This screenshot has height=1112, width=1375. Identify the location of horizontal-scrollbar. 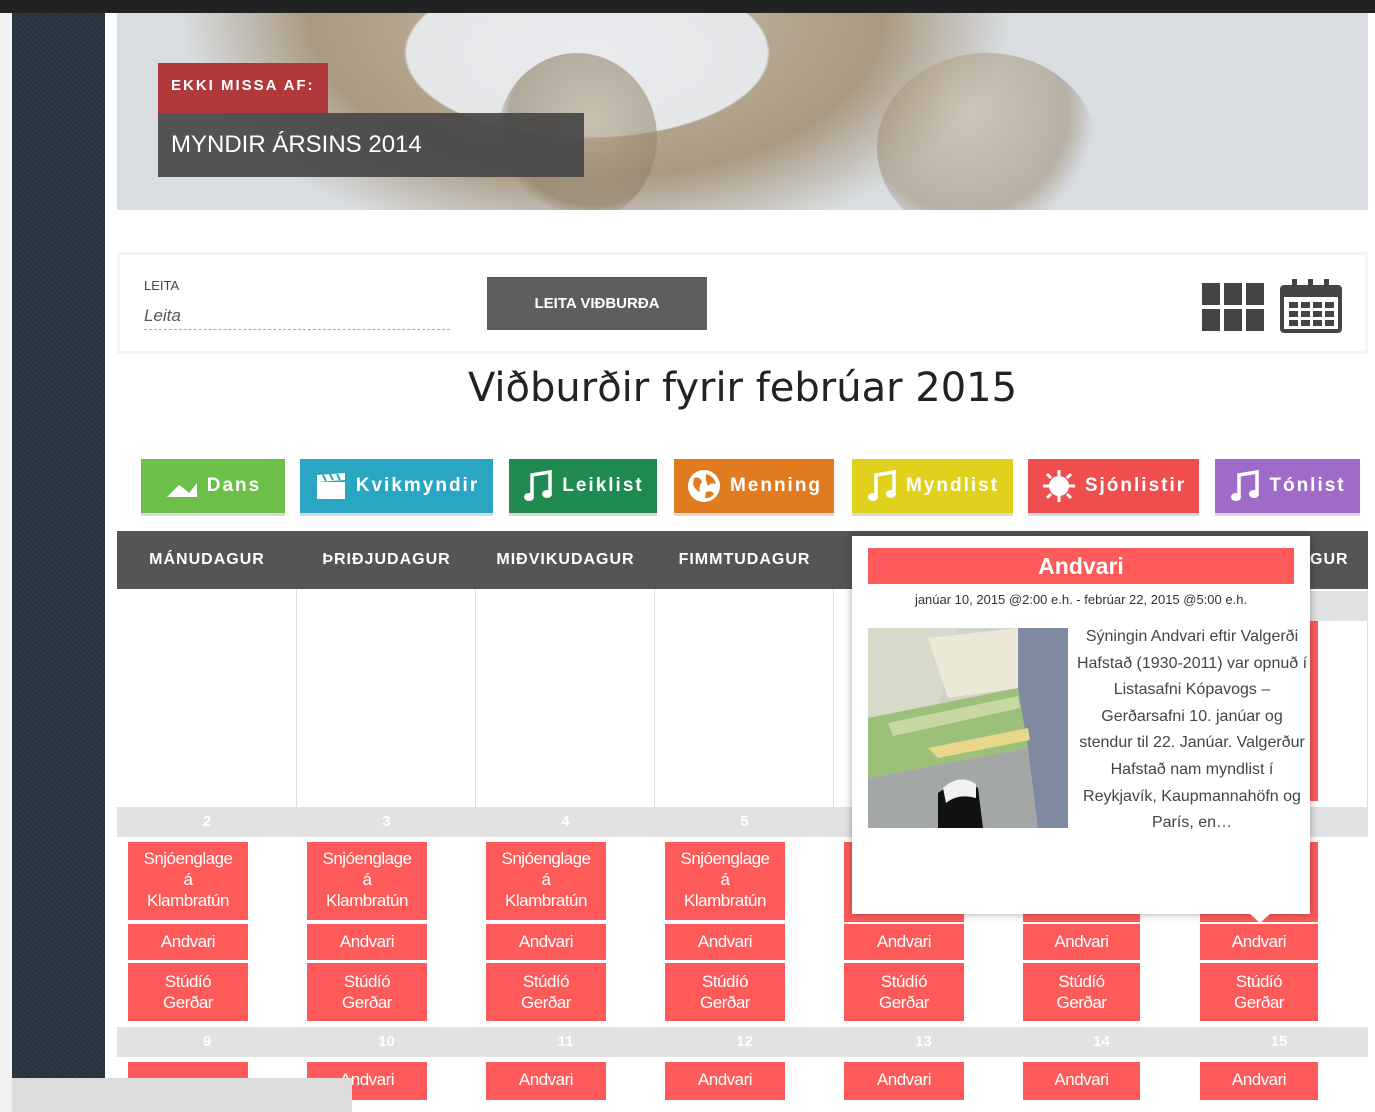
(182, 1095).